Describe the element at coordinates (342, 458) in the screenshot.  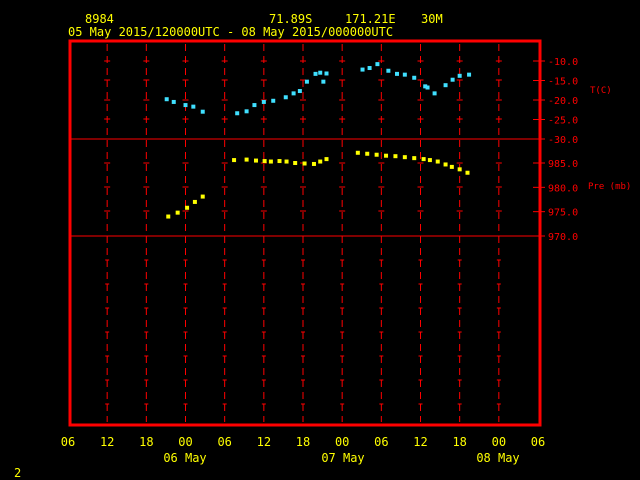
I see `day-label: 07 May` at that location.